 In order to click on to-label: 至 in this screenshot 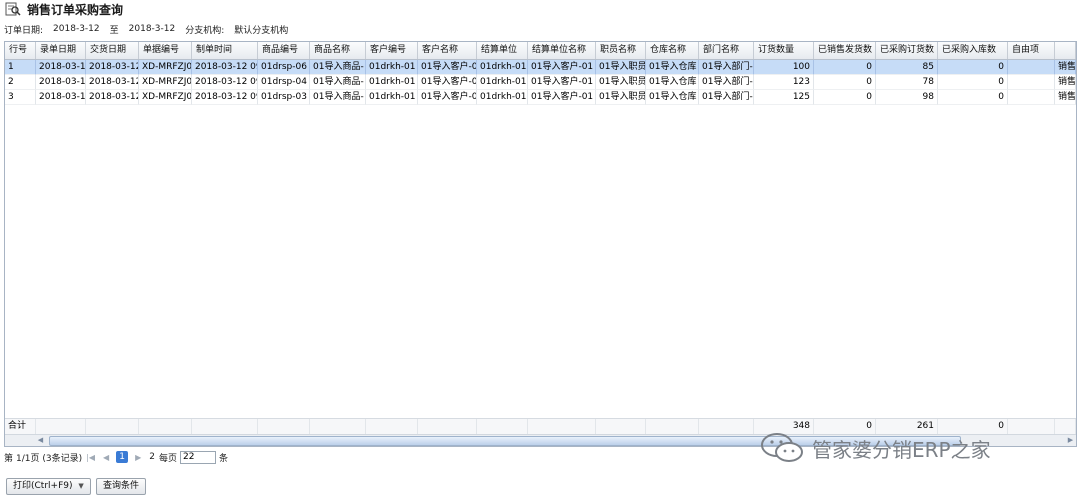, I will do `click(114, 30)`.